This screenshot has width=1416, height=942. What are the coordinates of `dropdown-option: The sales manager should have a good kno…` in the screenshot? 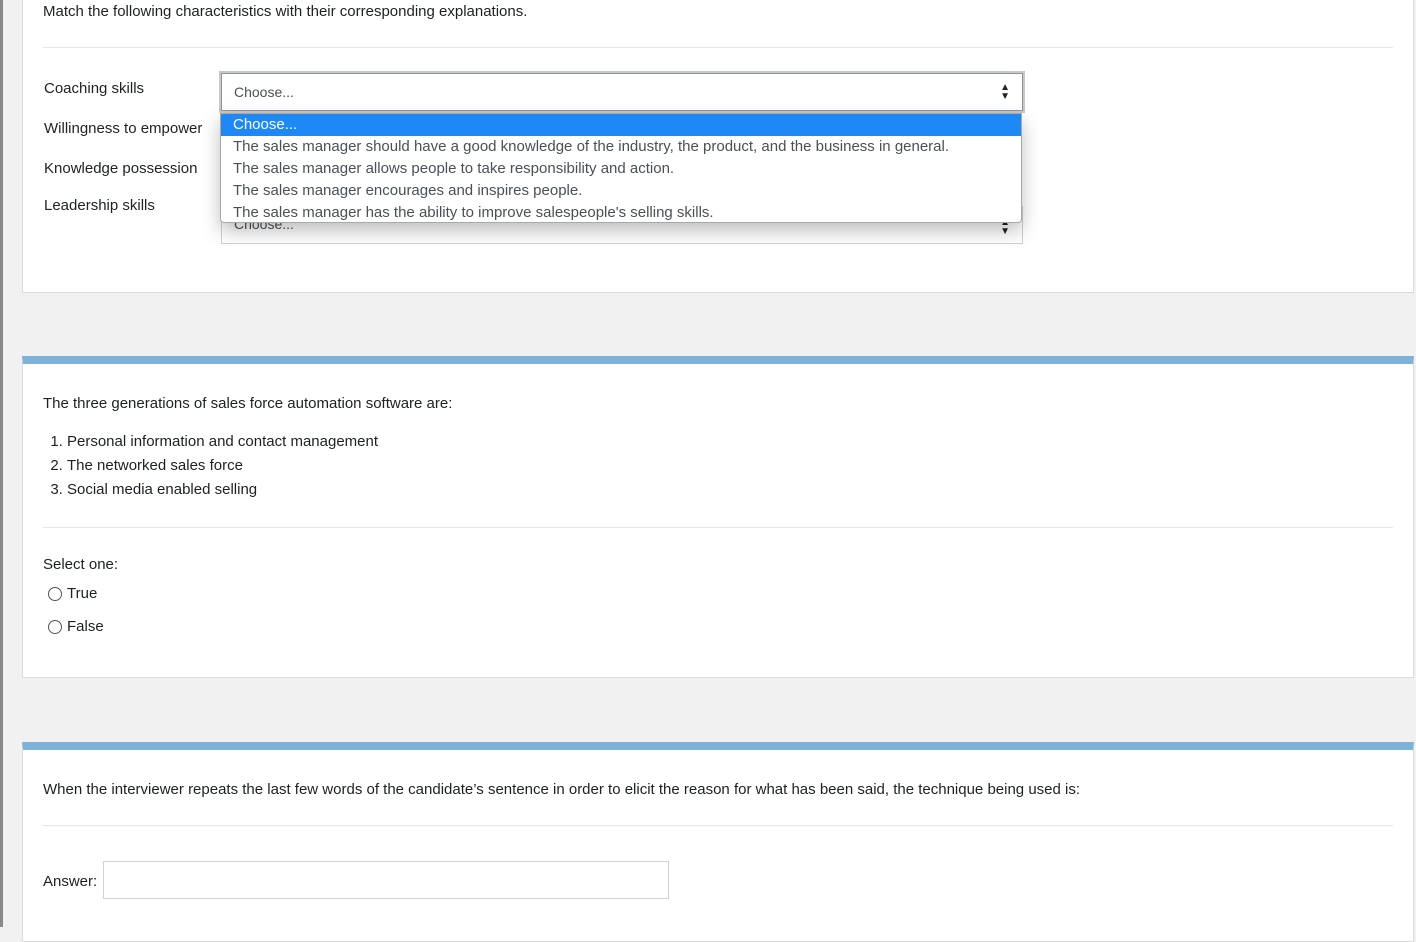 It's located at (621, 147).